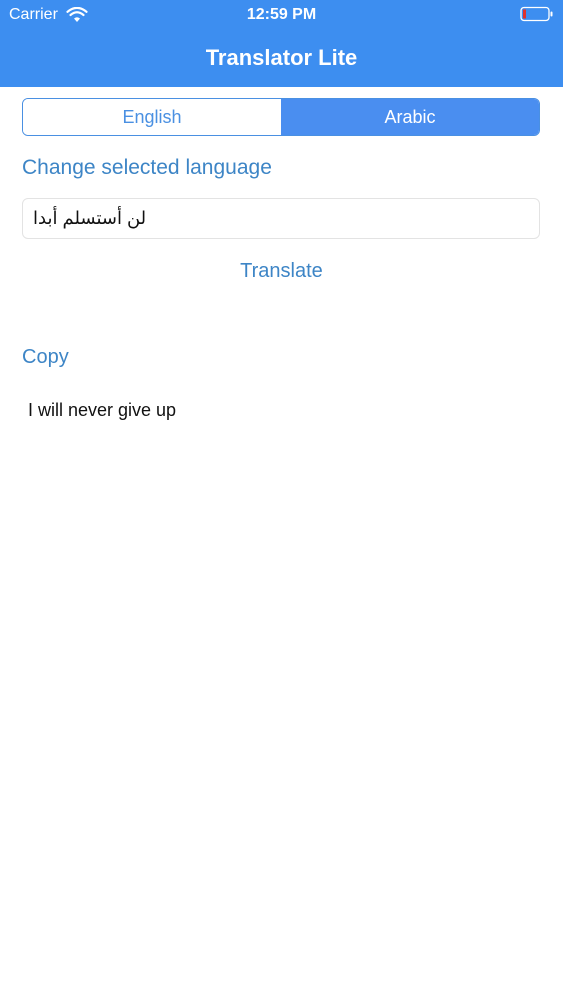  Describe the element at coordinates (281, 271) in the screenshot. I see `translate-button: Translate` at that location.